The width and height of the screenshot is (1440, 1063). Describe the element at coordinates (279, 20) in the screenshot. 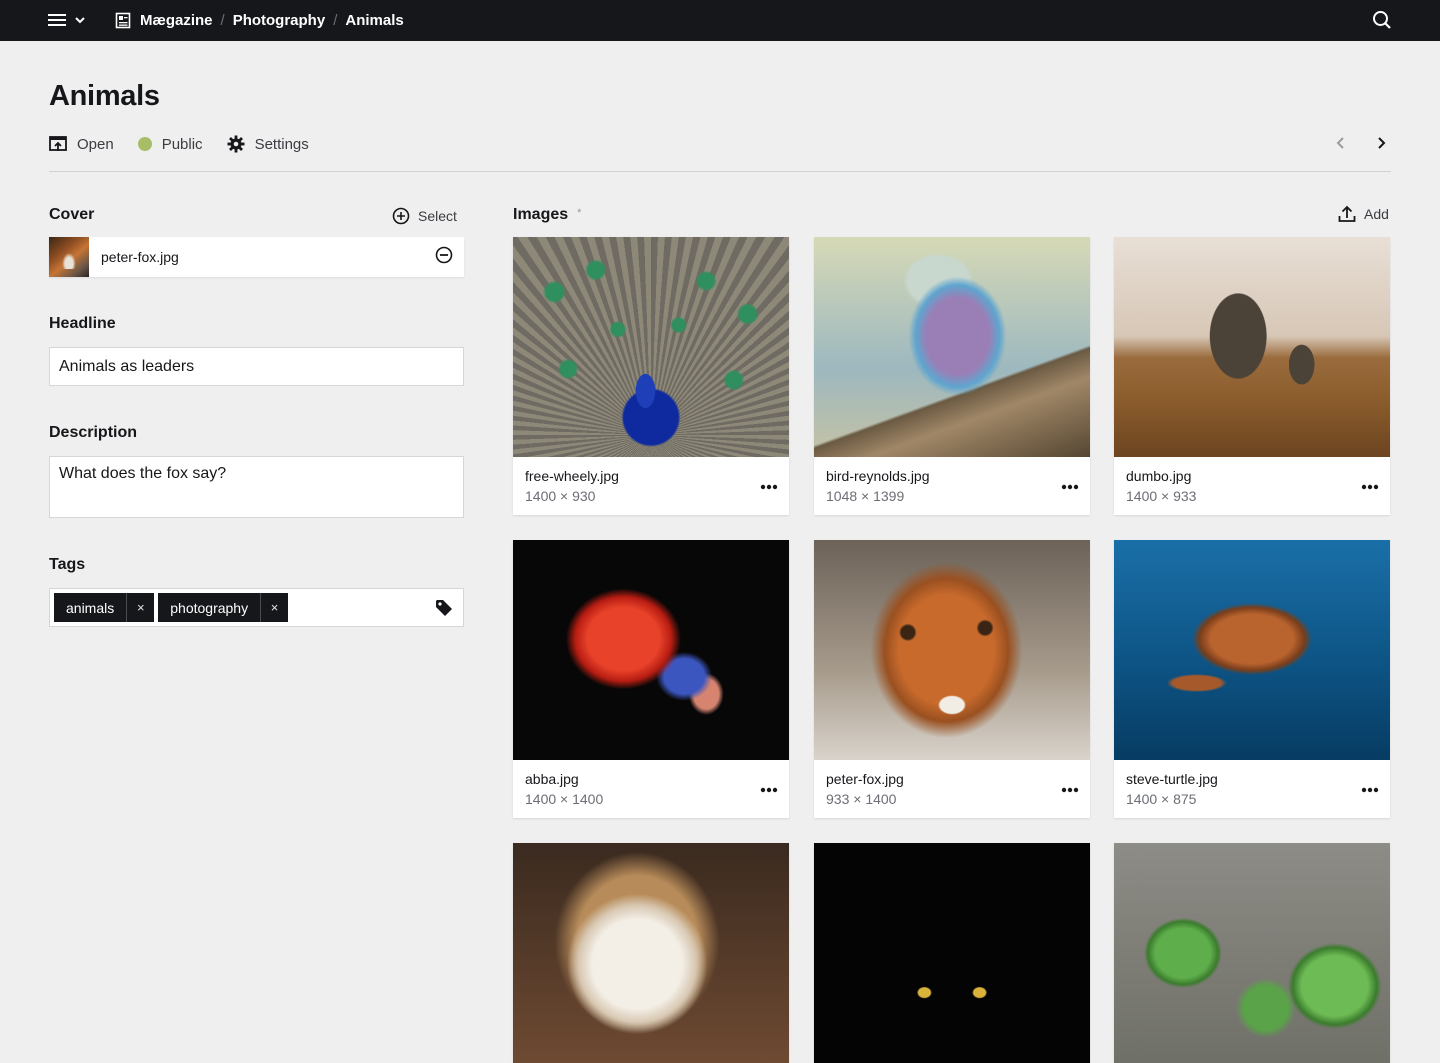

I see `breadcrumb-photography: Photography` at that location.